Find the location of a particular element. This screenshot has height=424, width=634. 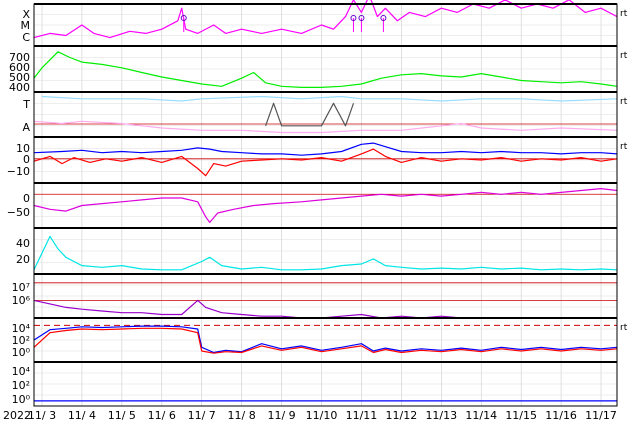

y-tick-label: 10⁴ is located at coordinates (21, 371).